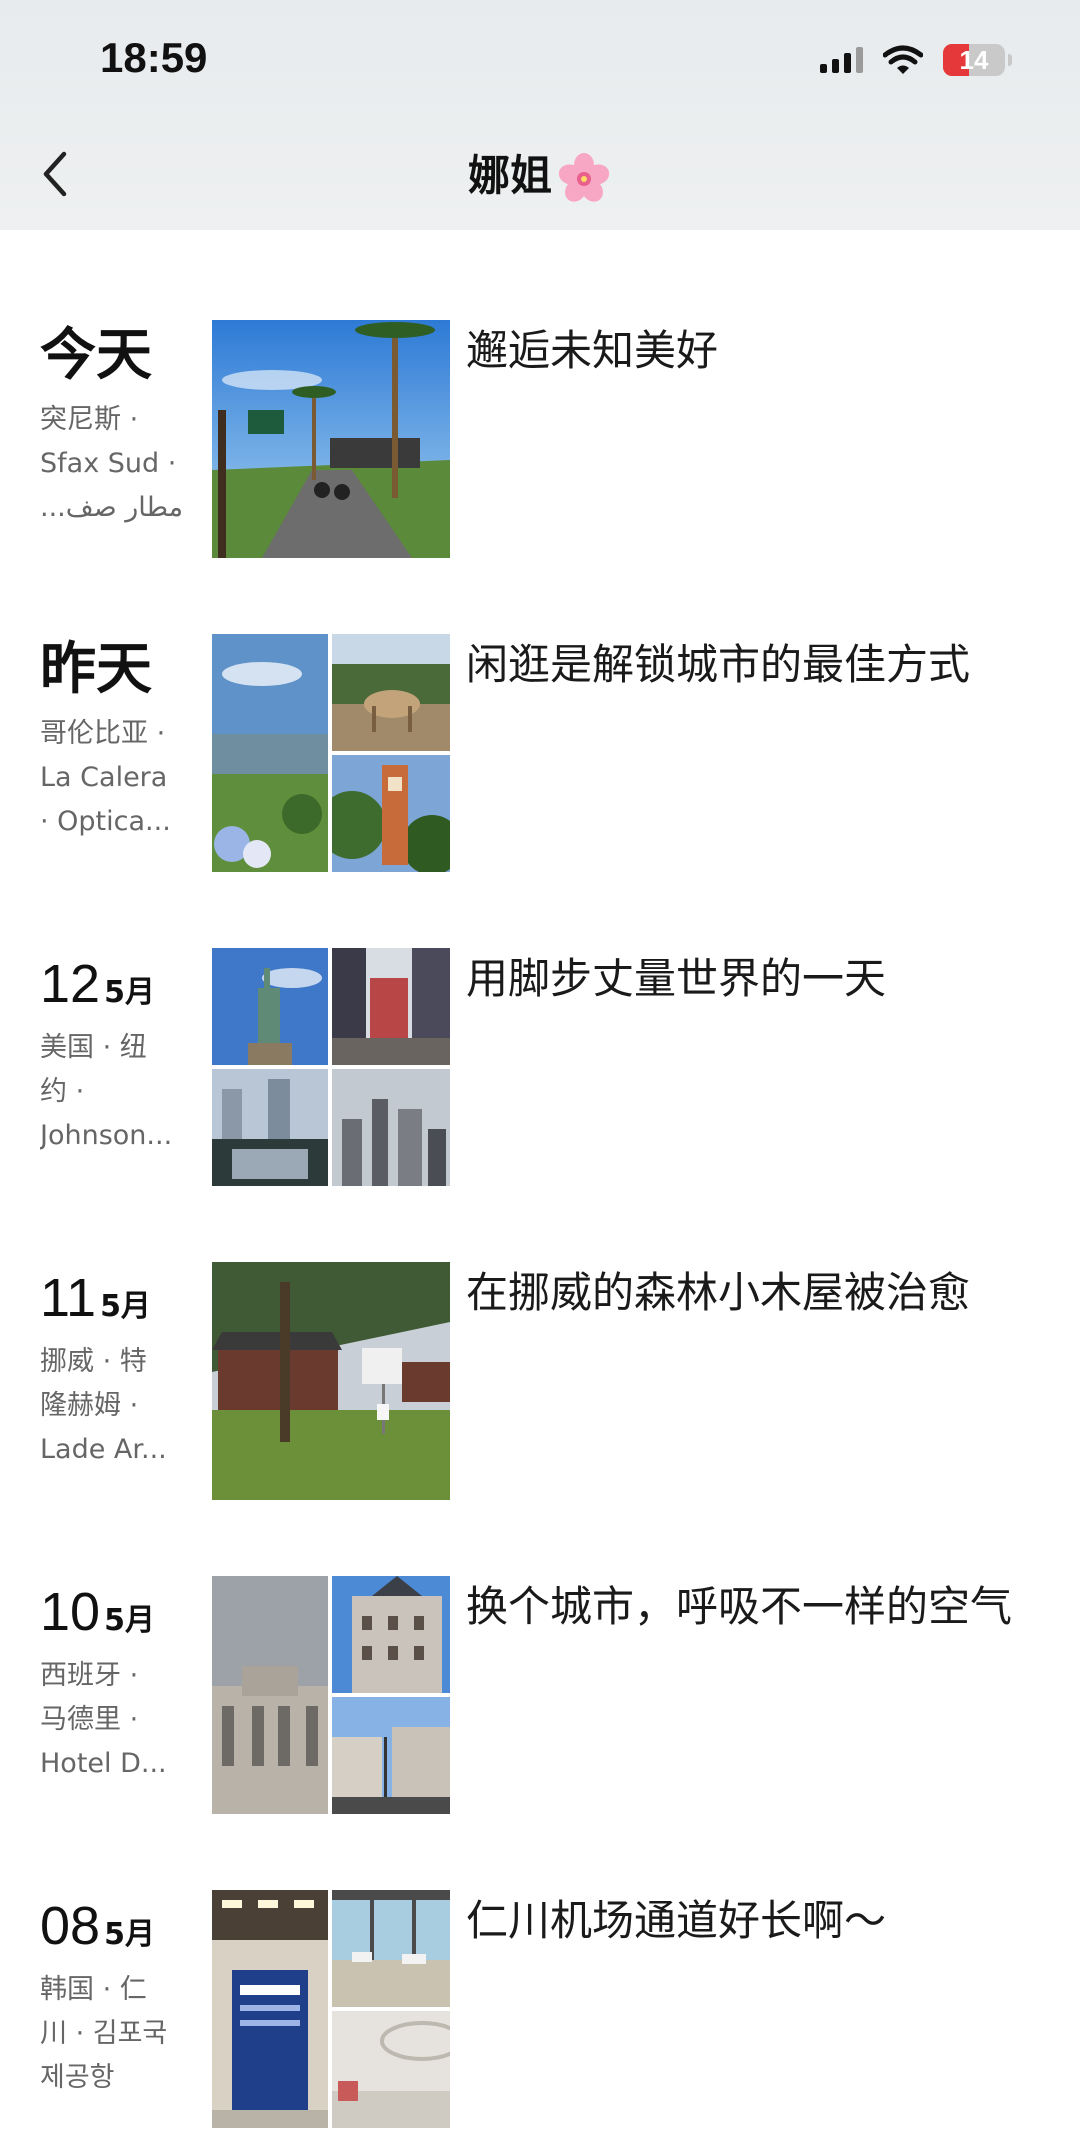 The width and height of the screenshot is (1080, 2155). I want to click on location-line: 马德里 ·, so click(89, 1719).